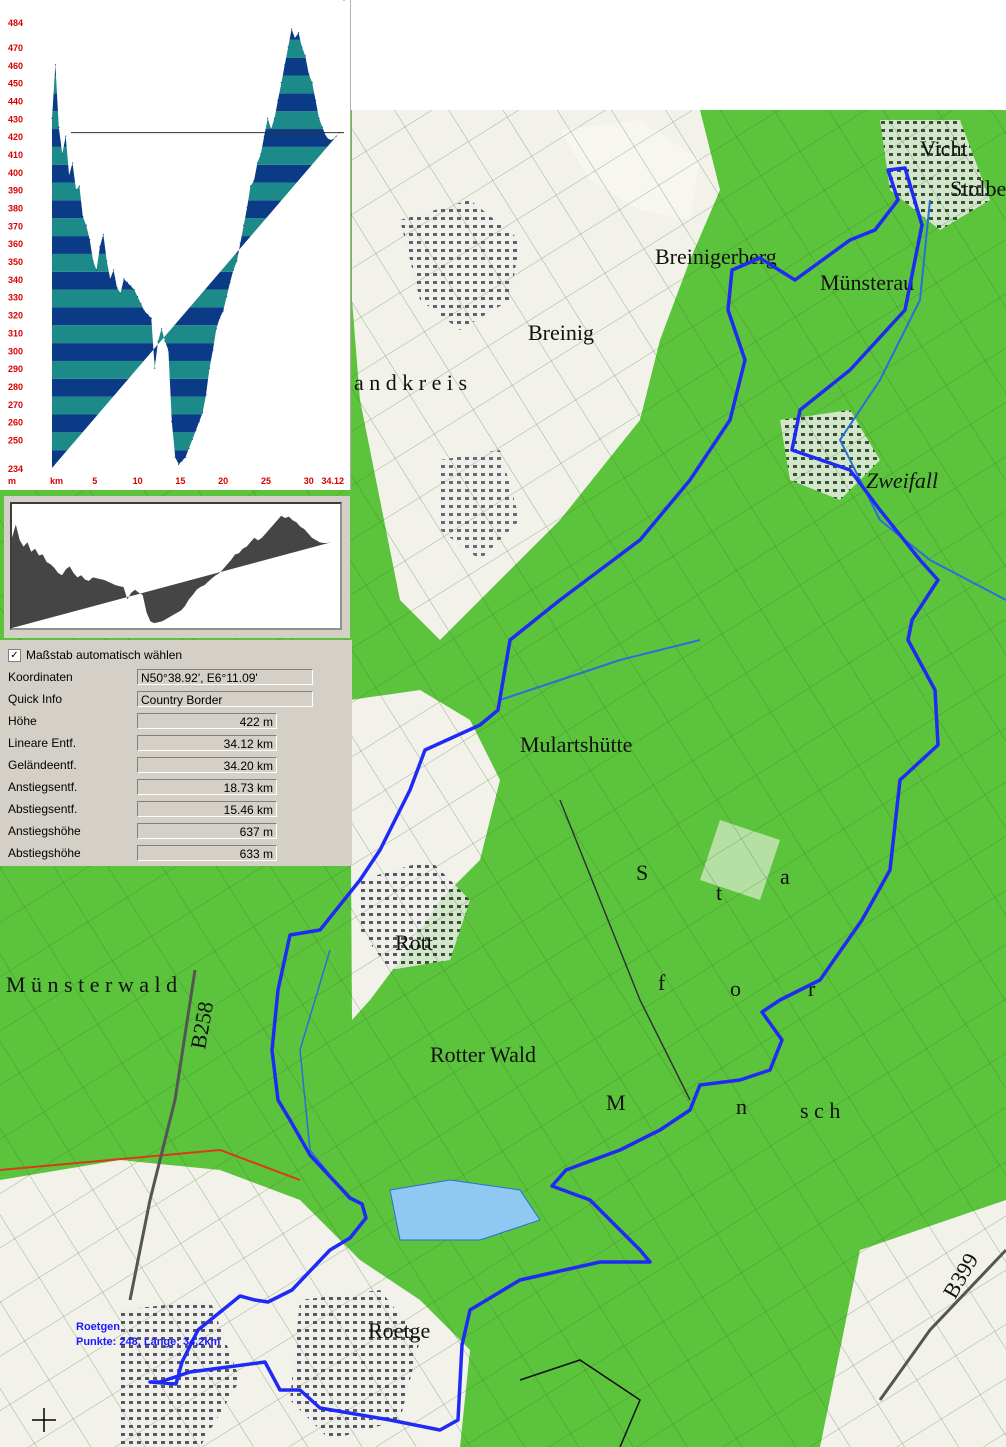 This screenshot has width=1006, height=1447. What do you see at coordinates (223, 481) in the screenshot?
I see `x-tick-label: 20` at bounding box center [223, 481].